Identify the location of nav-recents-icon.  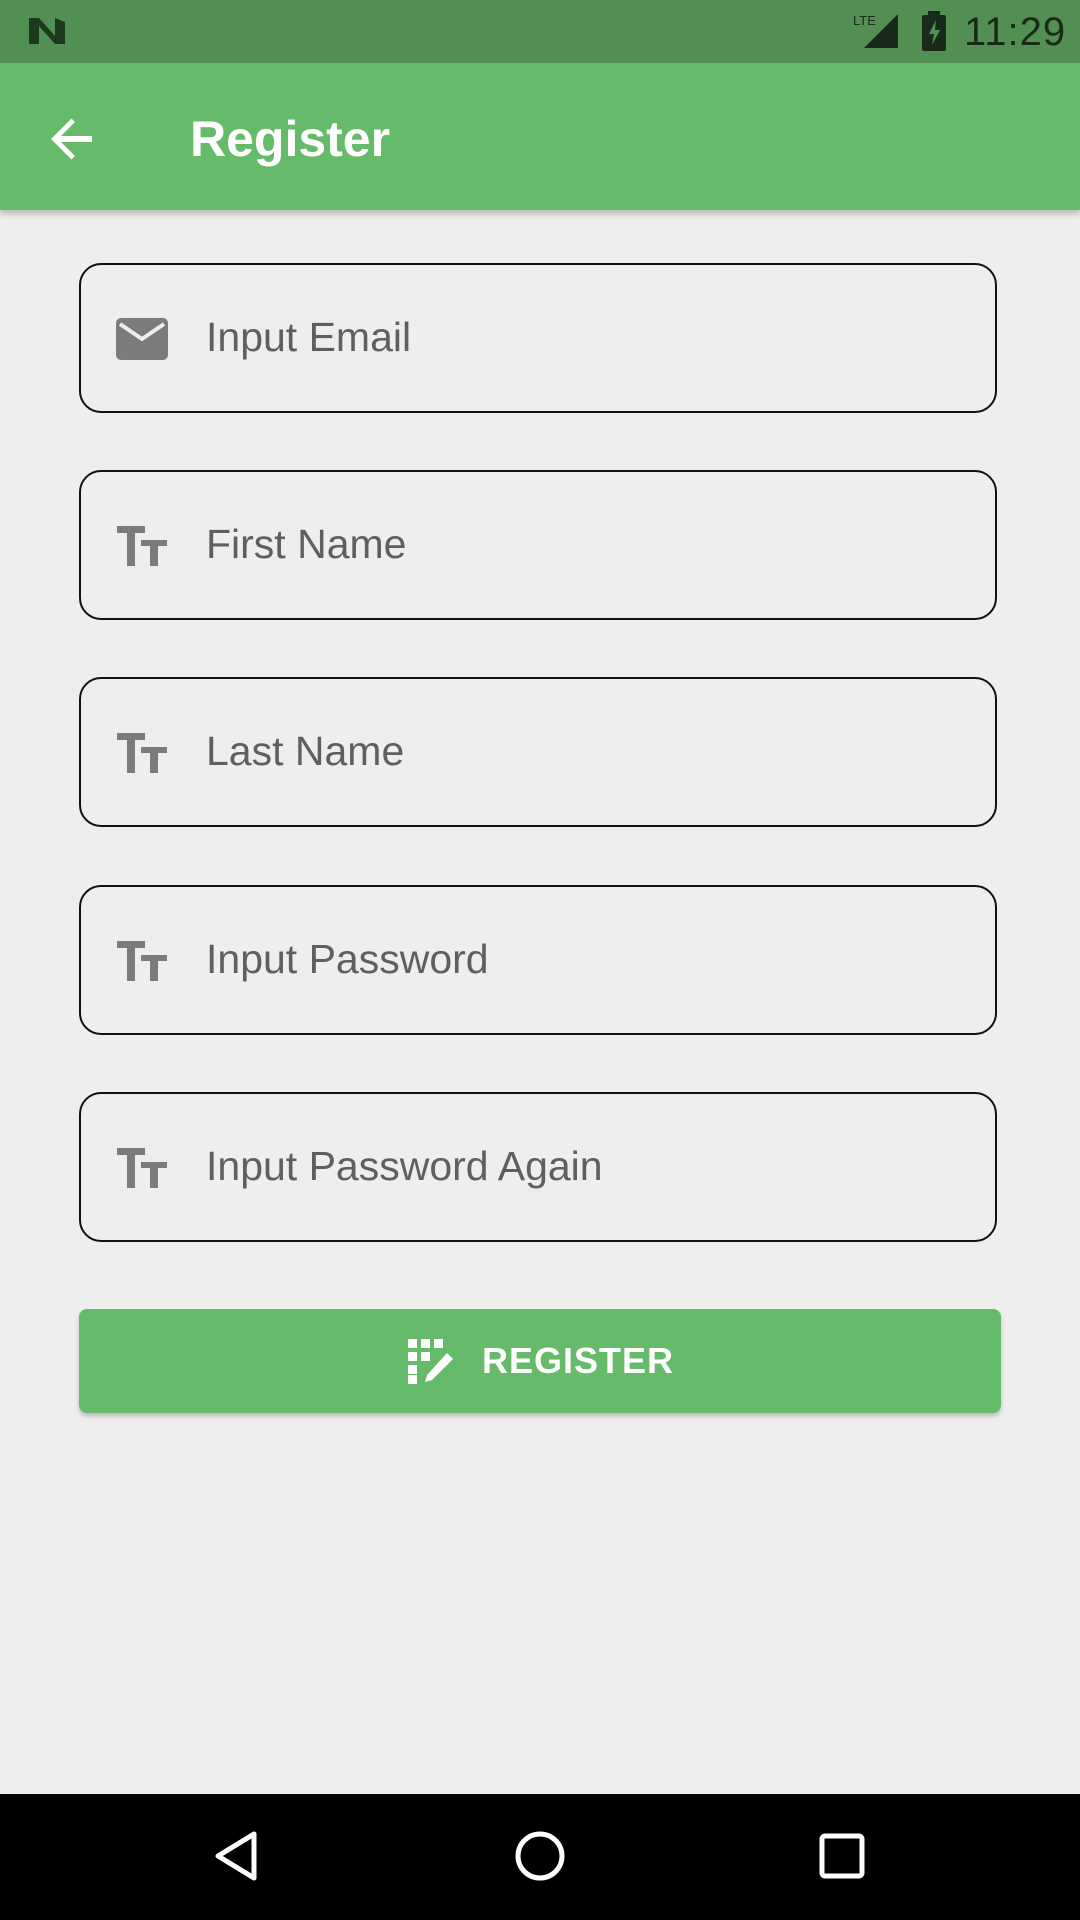
(842, 1856).